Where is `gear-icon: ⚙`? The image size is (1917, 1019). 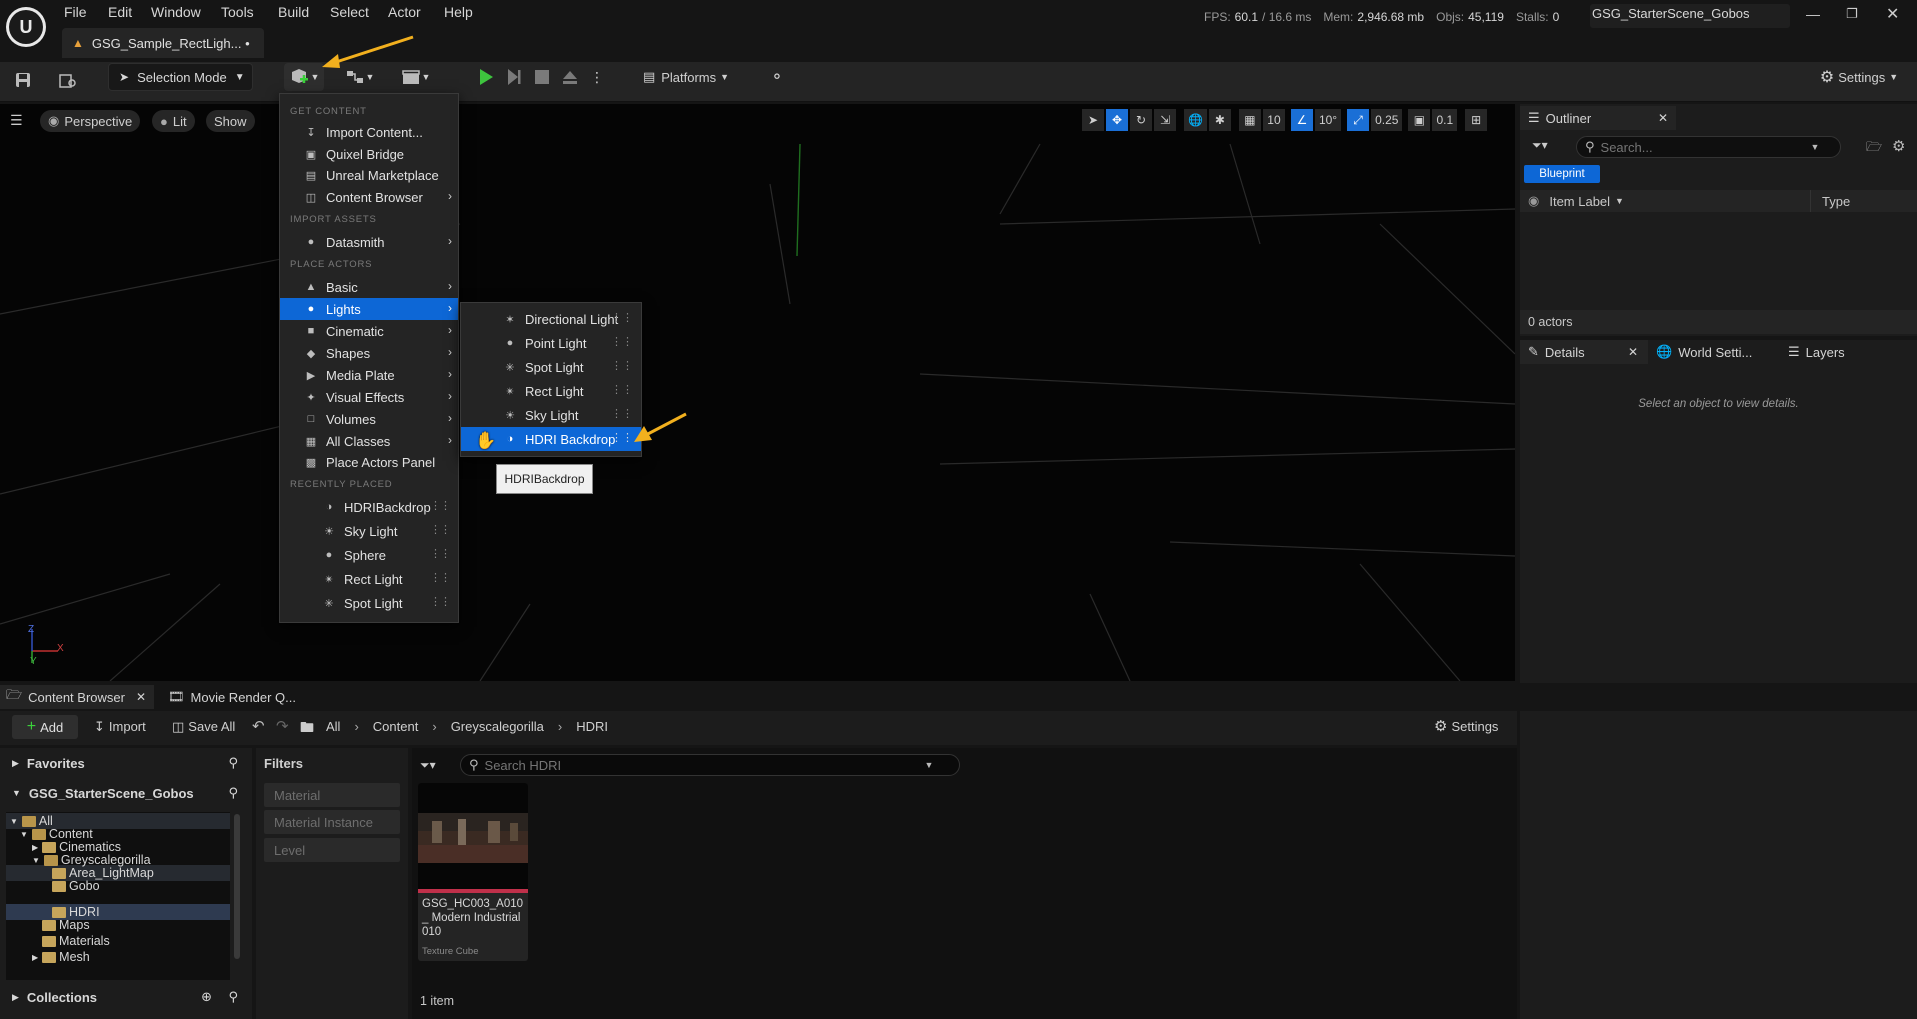
gear-icon: ⚙ is located at coordinates (1898, 146).